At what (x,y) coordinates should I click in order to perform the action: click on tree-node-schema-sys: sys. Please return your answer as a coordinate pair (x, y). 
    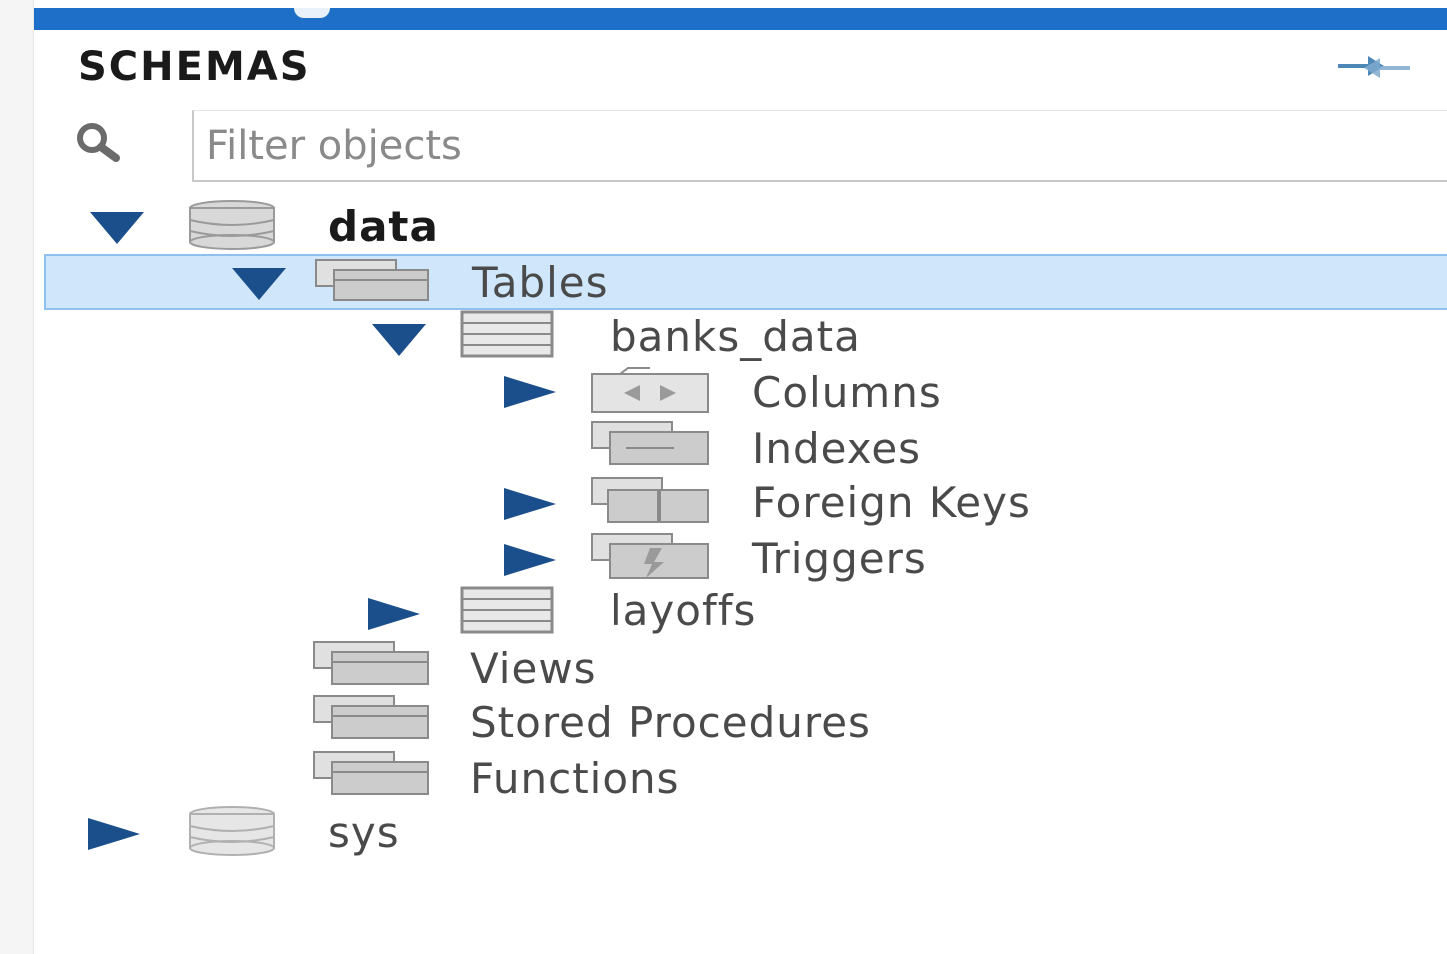
    Looking at the image, I should click on (723, 834).